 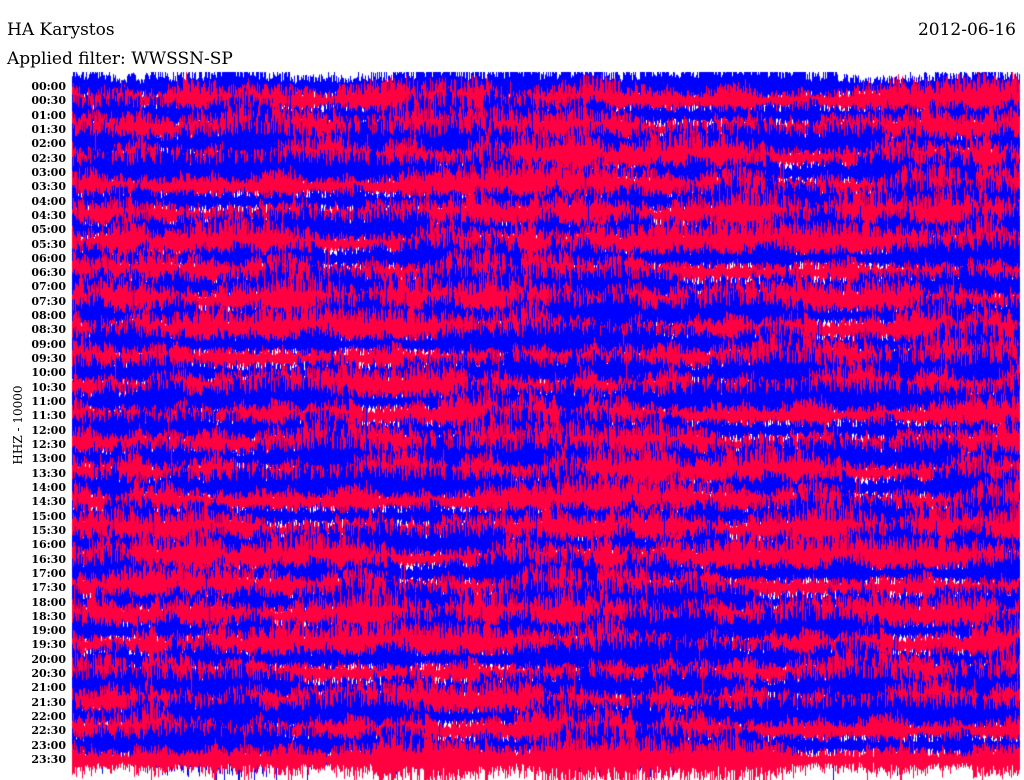 What do you see at coordinates (48, 373) in the screenshot?
I see `time-tick: 10:00` at bounding box center [48, 373].